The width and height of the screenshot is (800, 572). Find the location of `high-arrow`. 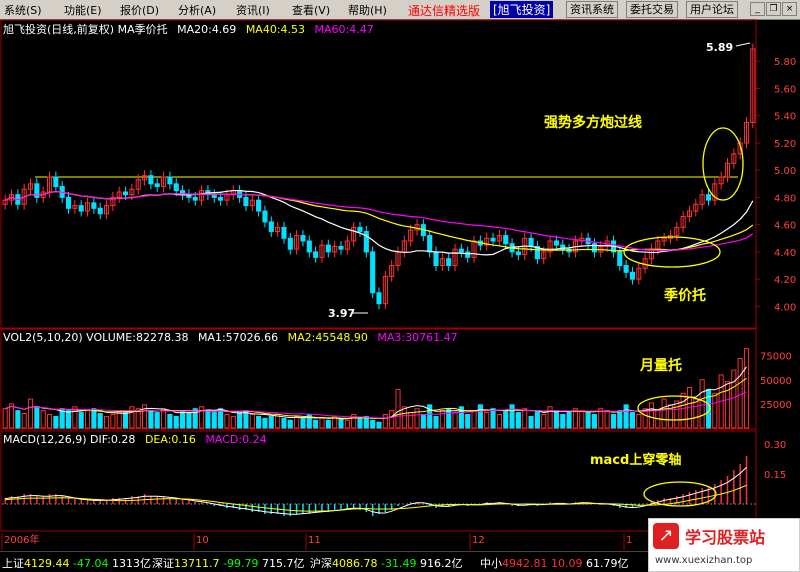

high-arrow is located at coordinates (743, 44).